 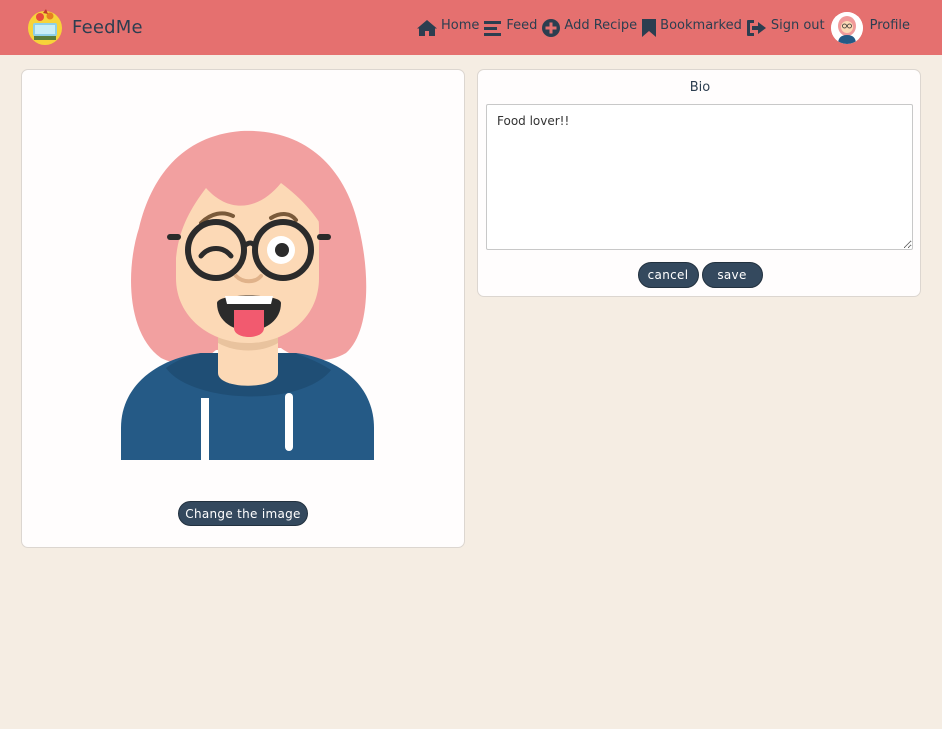 What do you see at coordinates (668, 275) in the screenshot?
I see `cancel-button: cancel` at bounding box center [668, 275].